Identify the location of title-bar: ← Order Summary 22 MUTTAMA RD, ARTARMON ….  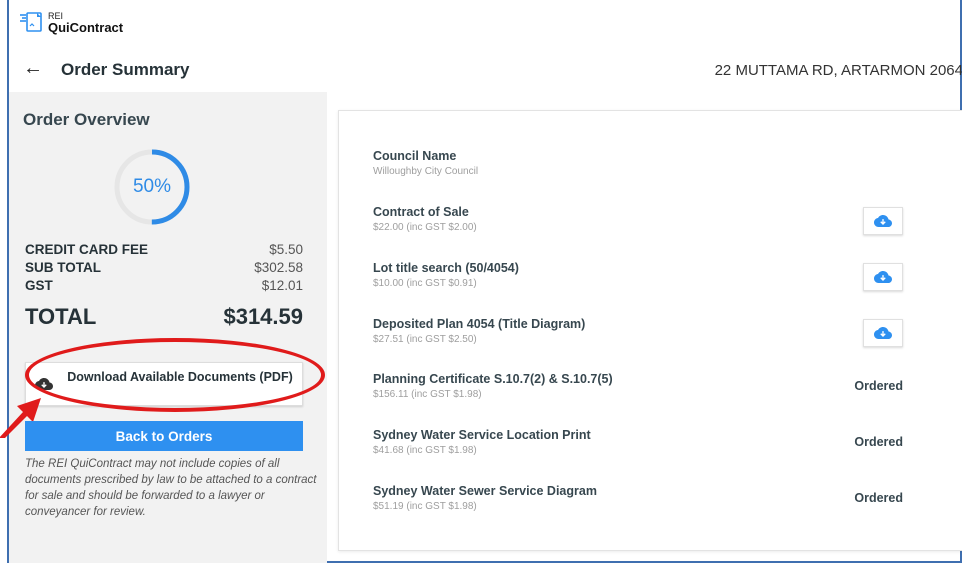
(485, 69).